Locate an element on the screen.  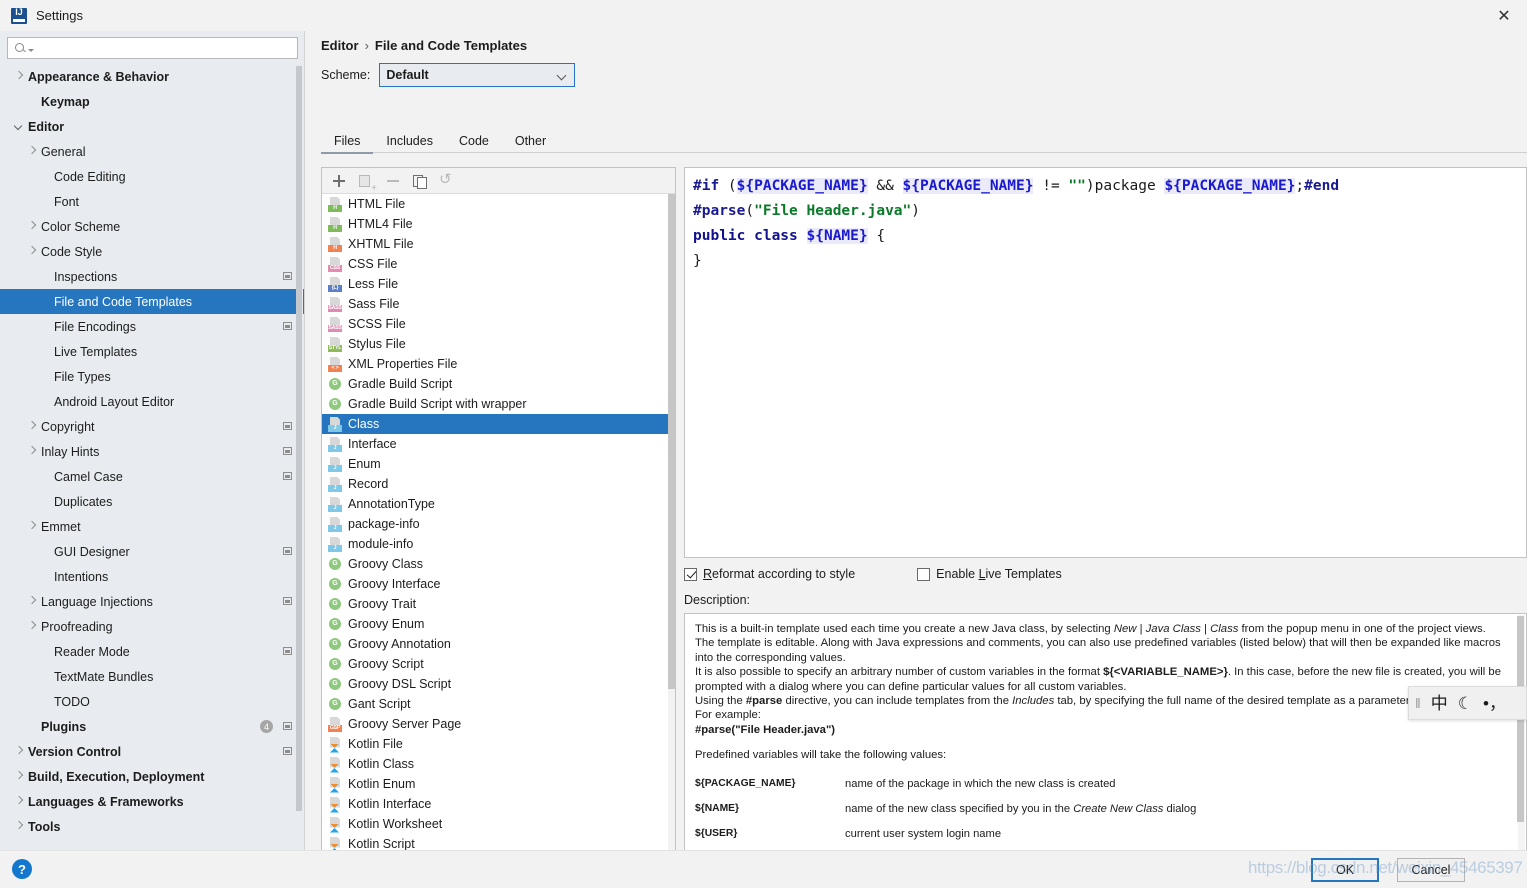
sidebar-item-language-injections: Language Injections is located at coordinates (152, 601).